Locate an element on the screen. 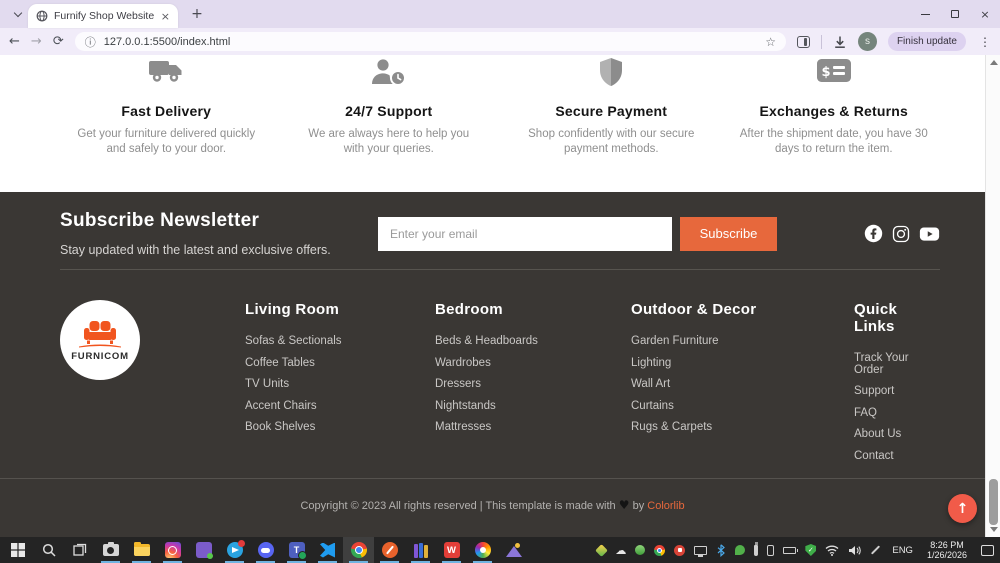  footer-link: Track Your Order is located at coordinates (897, 364).